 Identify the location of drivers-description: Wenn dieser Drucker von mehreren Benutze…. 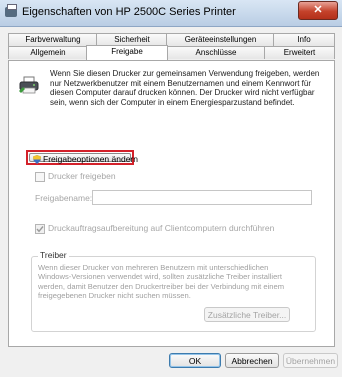
(161, 282).